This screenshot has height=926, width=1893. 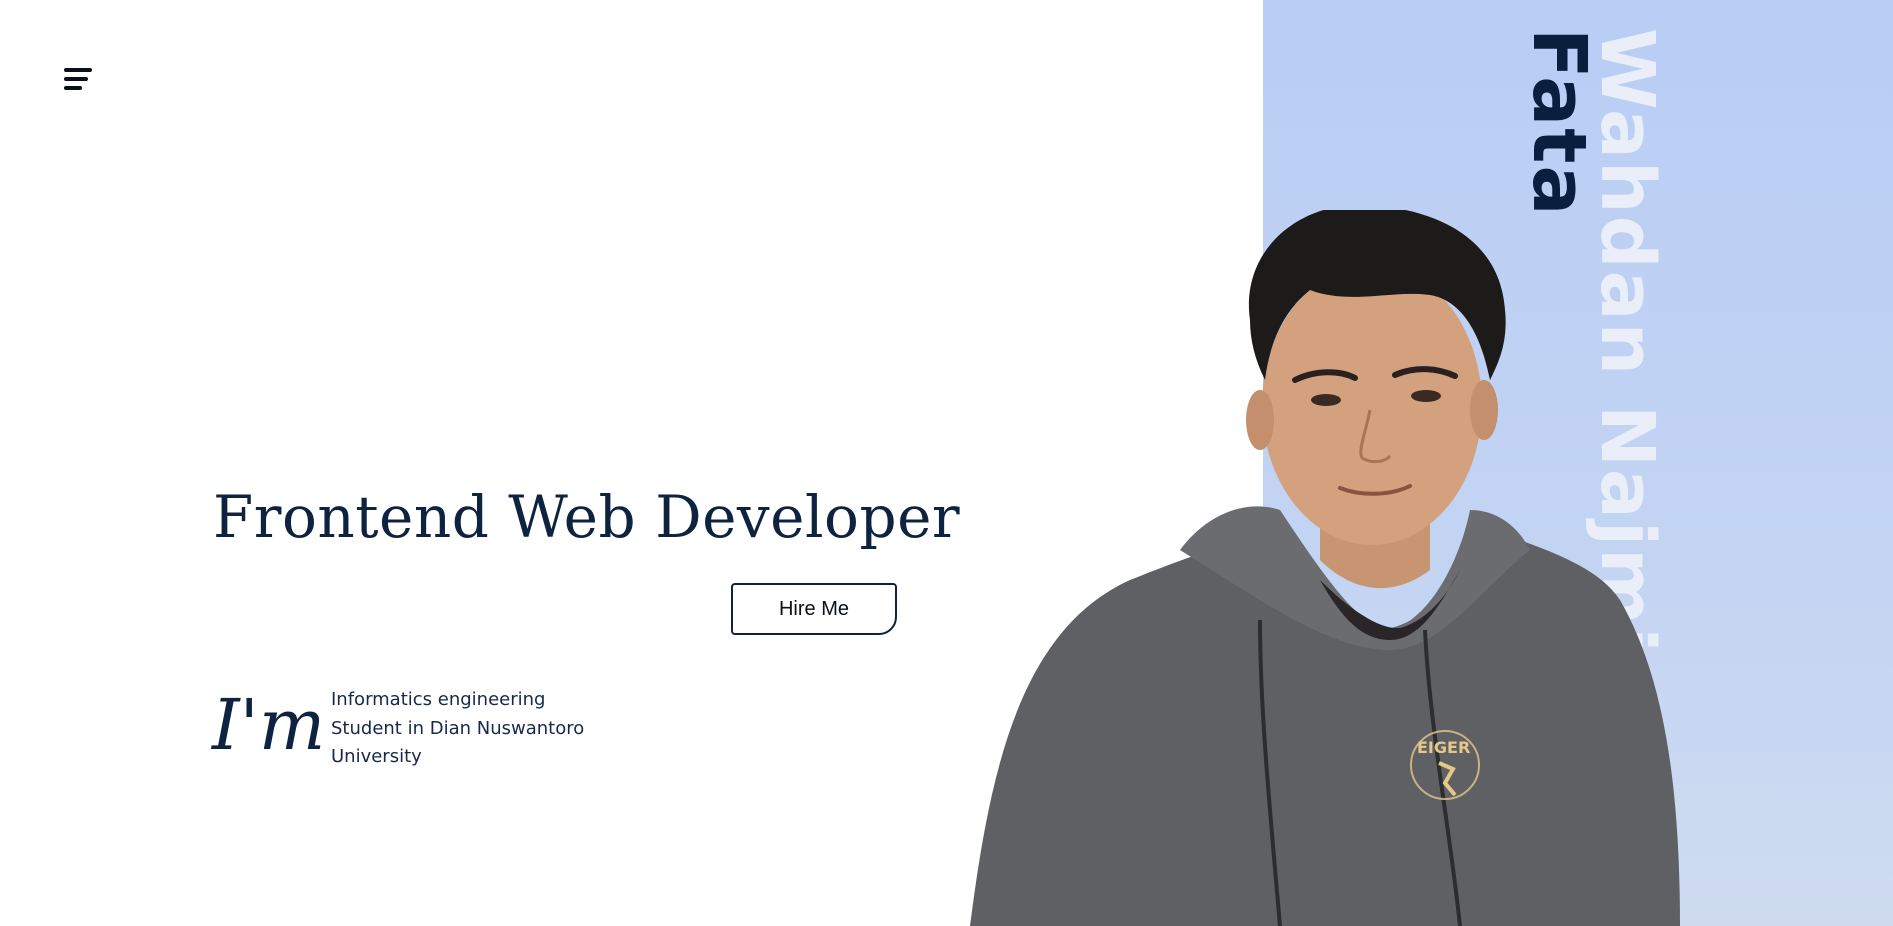 What do you see at coordinates (1484, 410) in the screenshot?
I see `ear-right` at bounding box center [1484, 410].